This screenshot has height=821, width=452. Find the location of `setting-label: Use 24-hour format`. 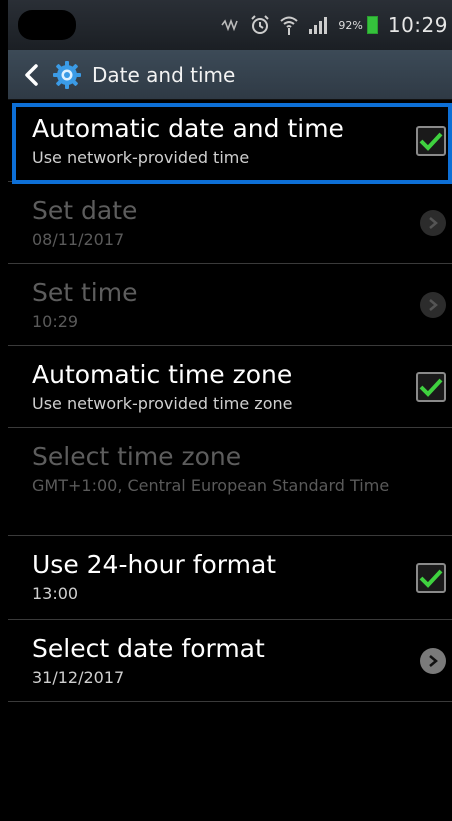

setting-label: Use 24-hour format is located at coordinates (154, 564).